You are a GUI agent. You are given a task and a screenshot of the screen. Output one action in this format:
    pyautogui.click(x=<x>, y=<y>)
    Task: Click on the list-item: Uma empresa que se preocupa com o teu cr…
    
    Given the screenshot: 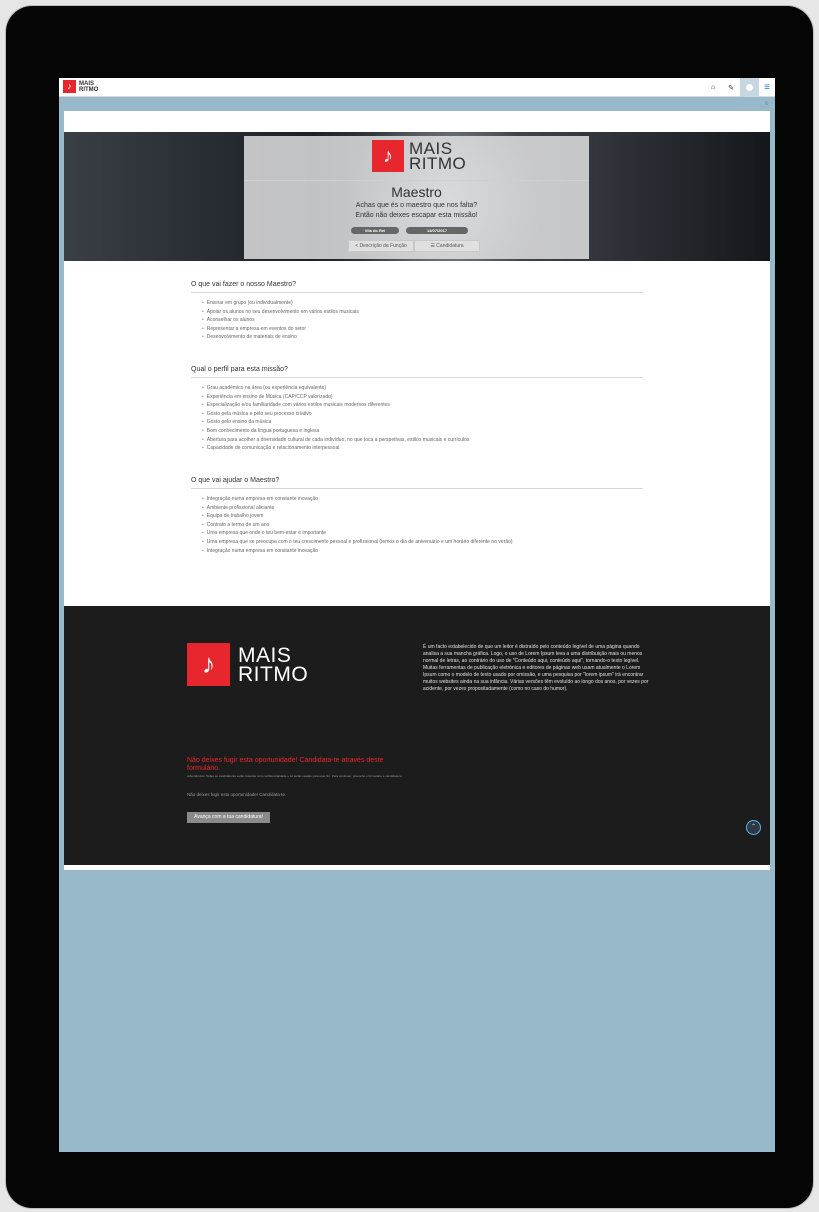 What is the action you would take?
    pyautogui.click(x=422, y=542)
    